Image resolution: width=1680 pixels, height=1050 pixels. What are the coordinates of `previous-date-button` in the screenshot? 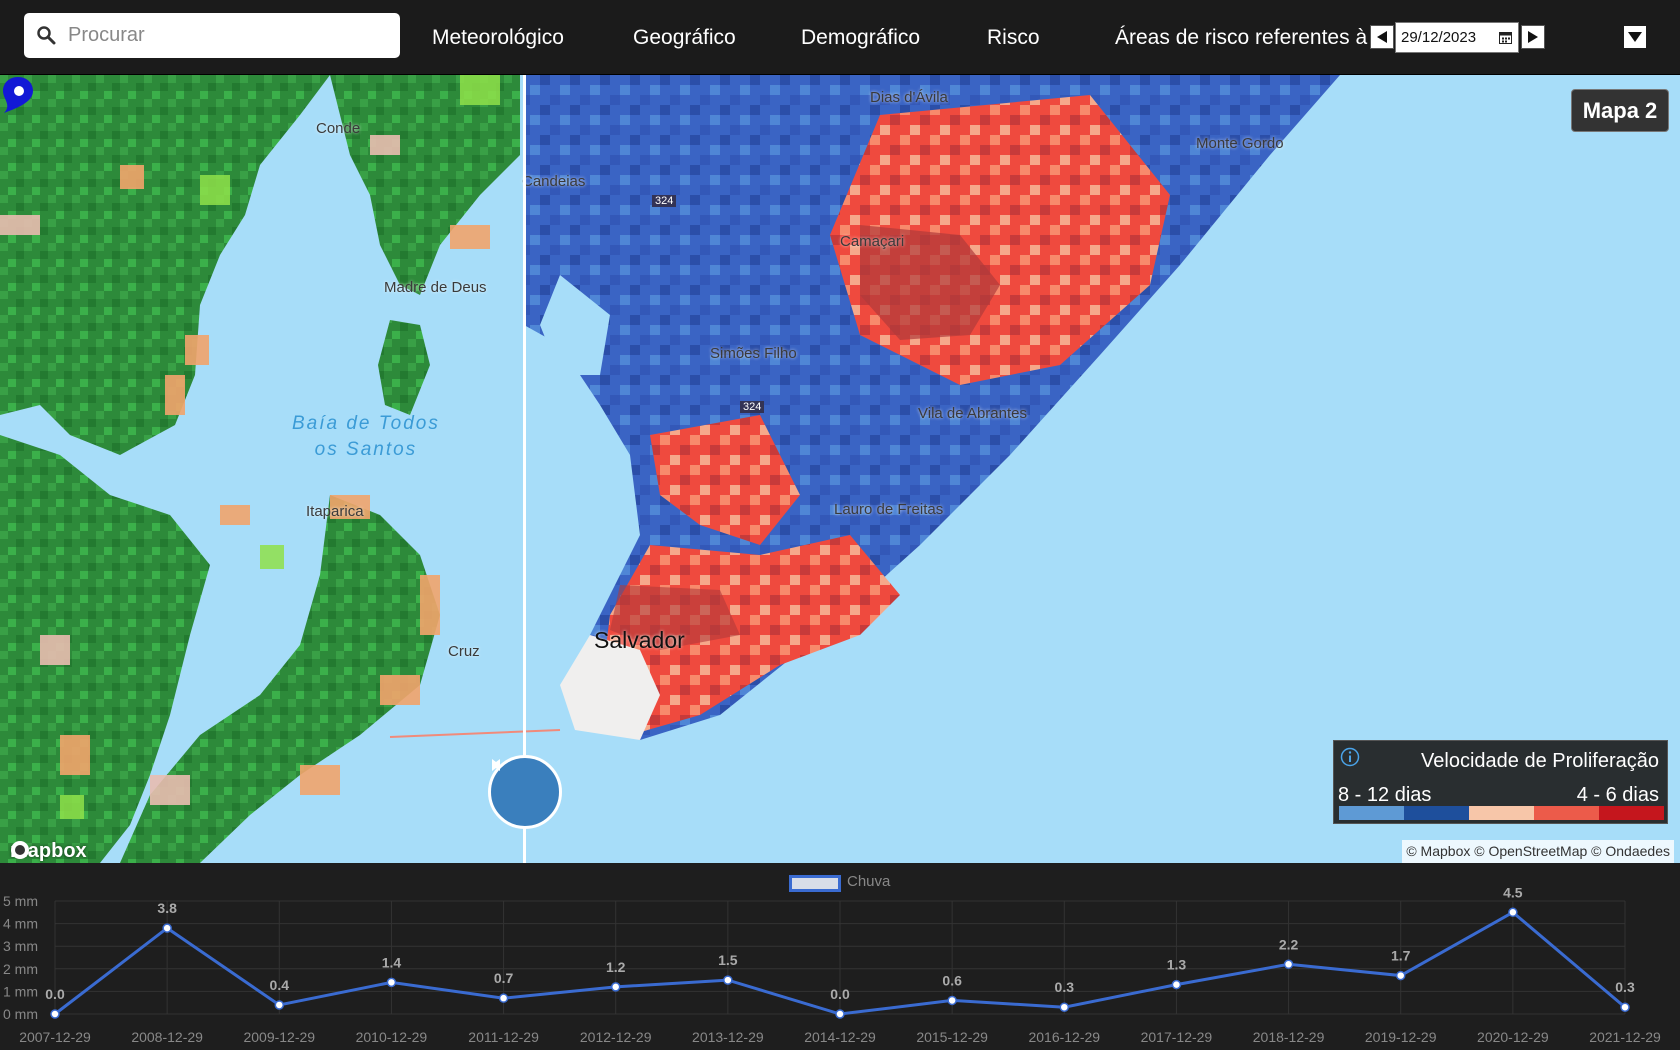 It's located at (1382, 37).